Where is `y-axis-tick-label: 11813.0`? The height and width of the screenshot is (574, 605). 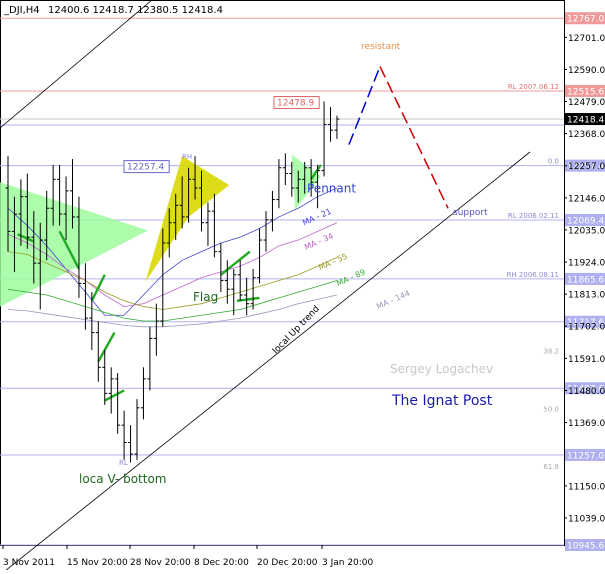 y-axis-tick-label: 11813.0 is located at coordinates (586, 296).